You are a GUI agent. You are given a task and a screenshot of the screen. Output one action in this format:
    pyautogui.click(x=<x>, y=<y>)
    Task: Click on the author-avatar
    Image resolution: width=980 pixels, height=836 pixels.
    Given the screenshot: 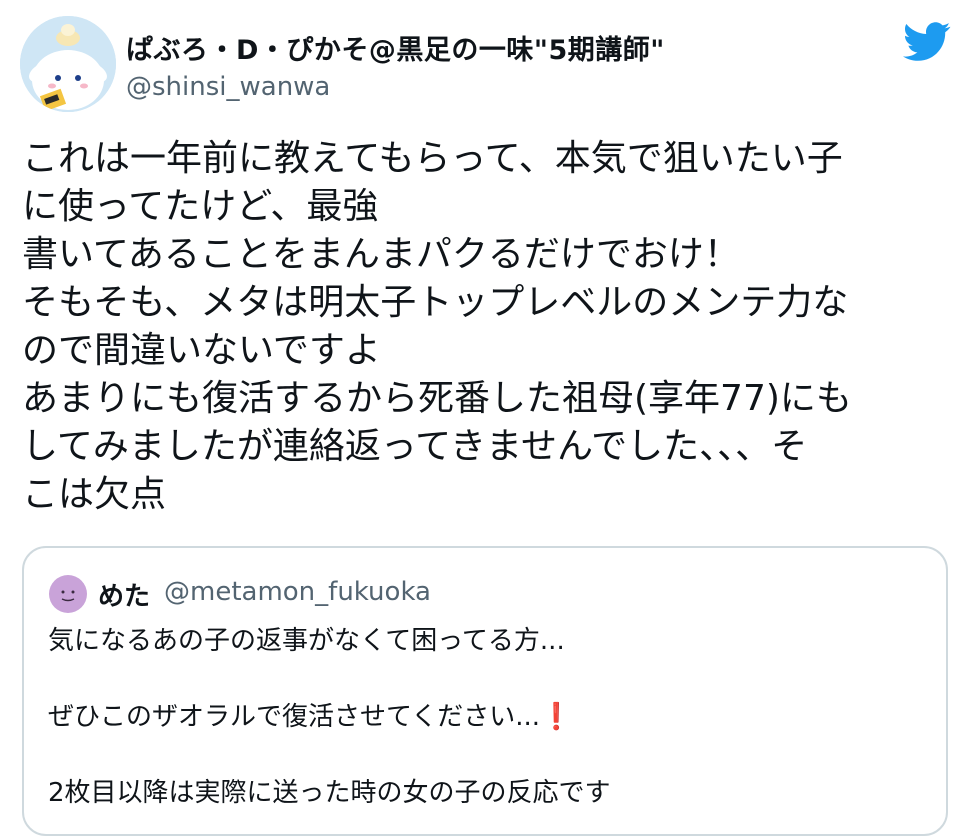 What is the action you would take?
    pyautogui.click(x=68, y=64)
    